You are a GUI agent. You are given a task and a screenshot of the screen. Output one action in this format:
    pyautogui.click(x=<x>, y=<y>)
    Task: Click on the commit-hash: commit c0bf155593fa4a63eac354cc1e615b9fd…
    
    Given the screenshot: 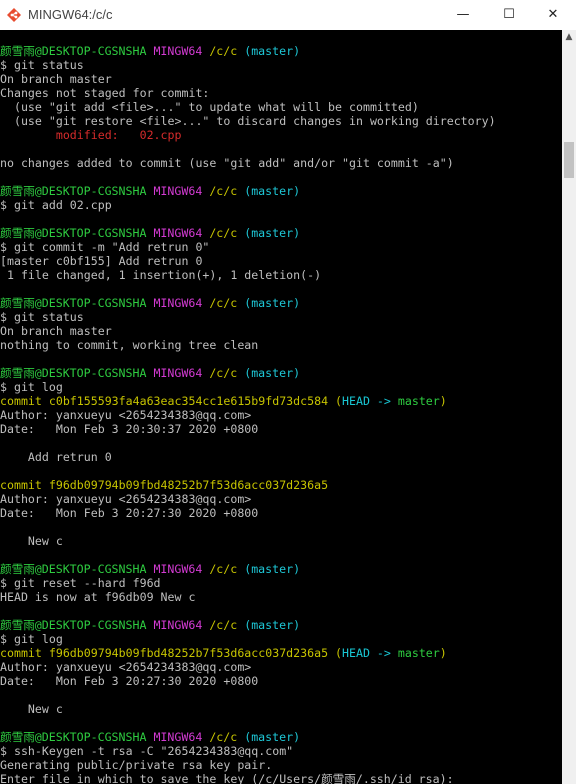 What is the action you would take?
    pyautogui.click(x=164, y=401)
    